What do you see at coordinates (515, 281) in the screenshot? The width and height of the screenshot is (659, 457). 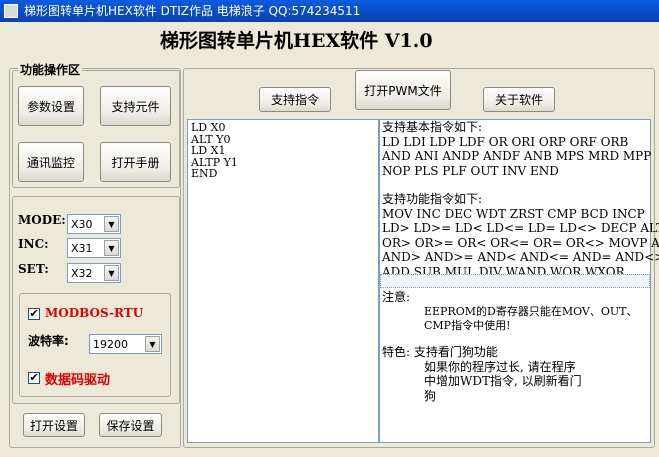 I see `selection-line` at bounding box center [515, 281].